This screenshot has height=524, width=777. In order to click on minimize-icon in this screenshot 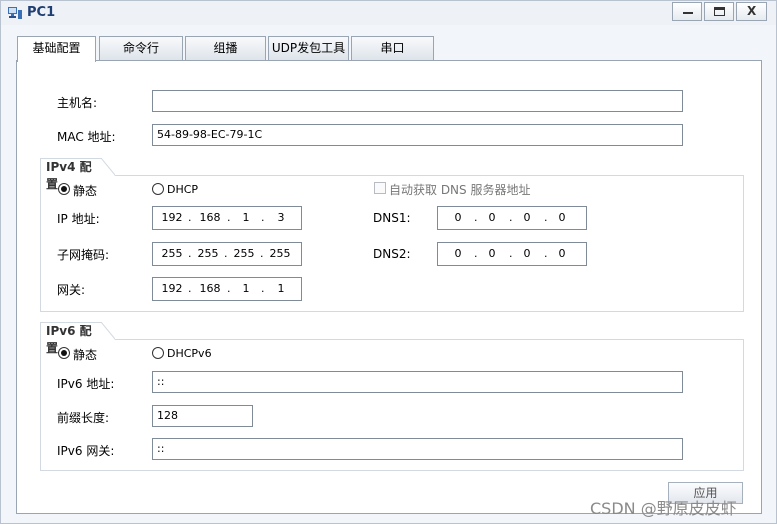, I will do `click(688, 13)`.